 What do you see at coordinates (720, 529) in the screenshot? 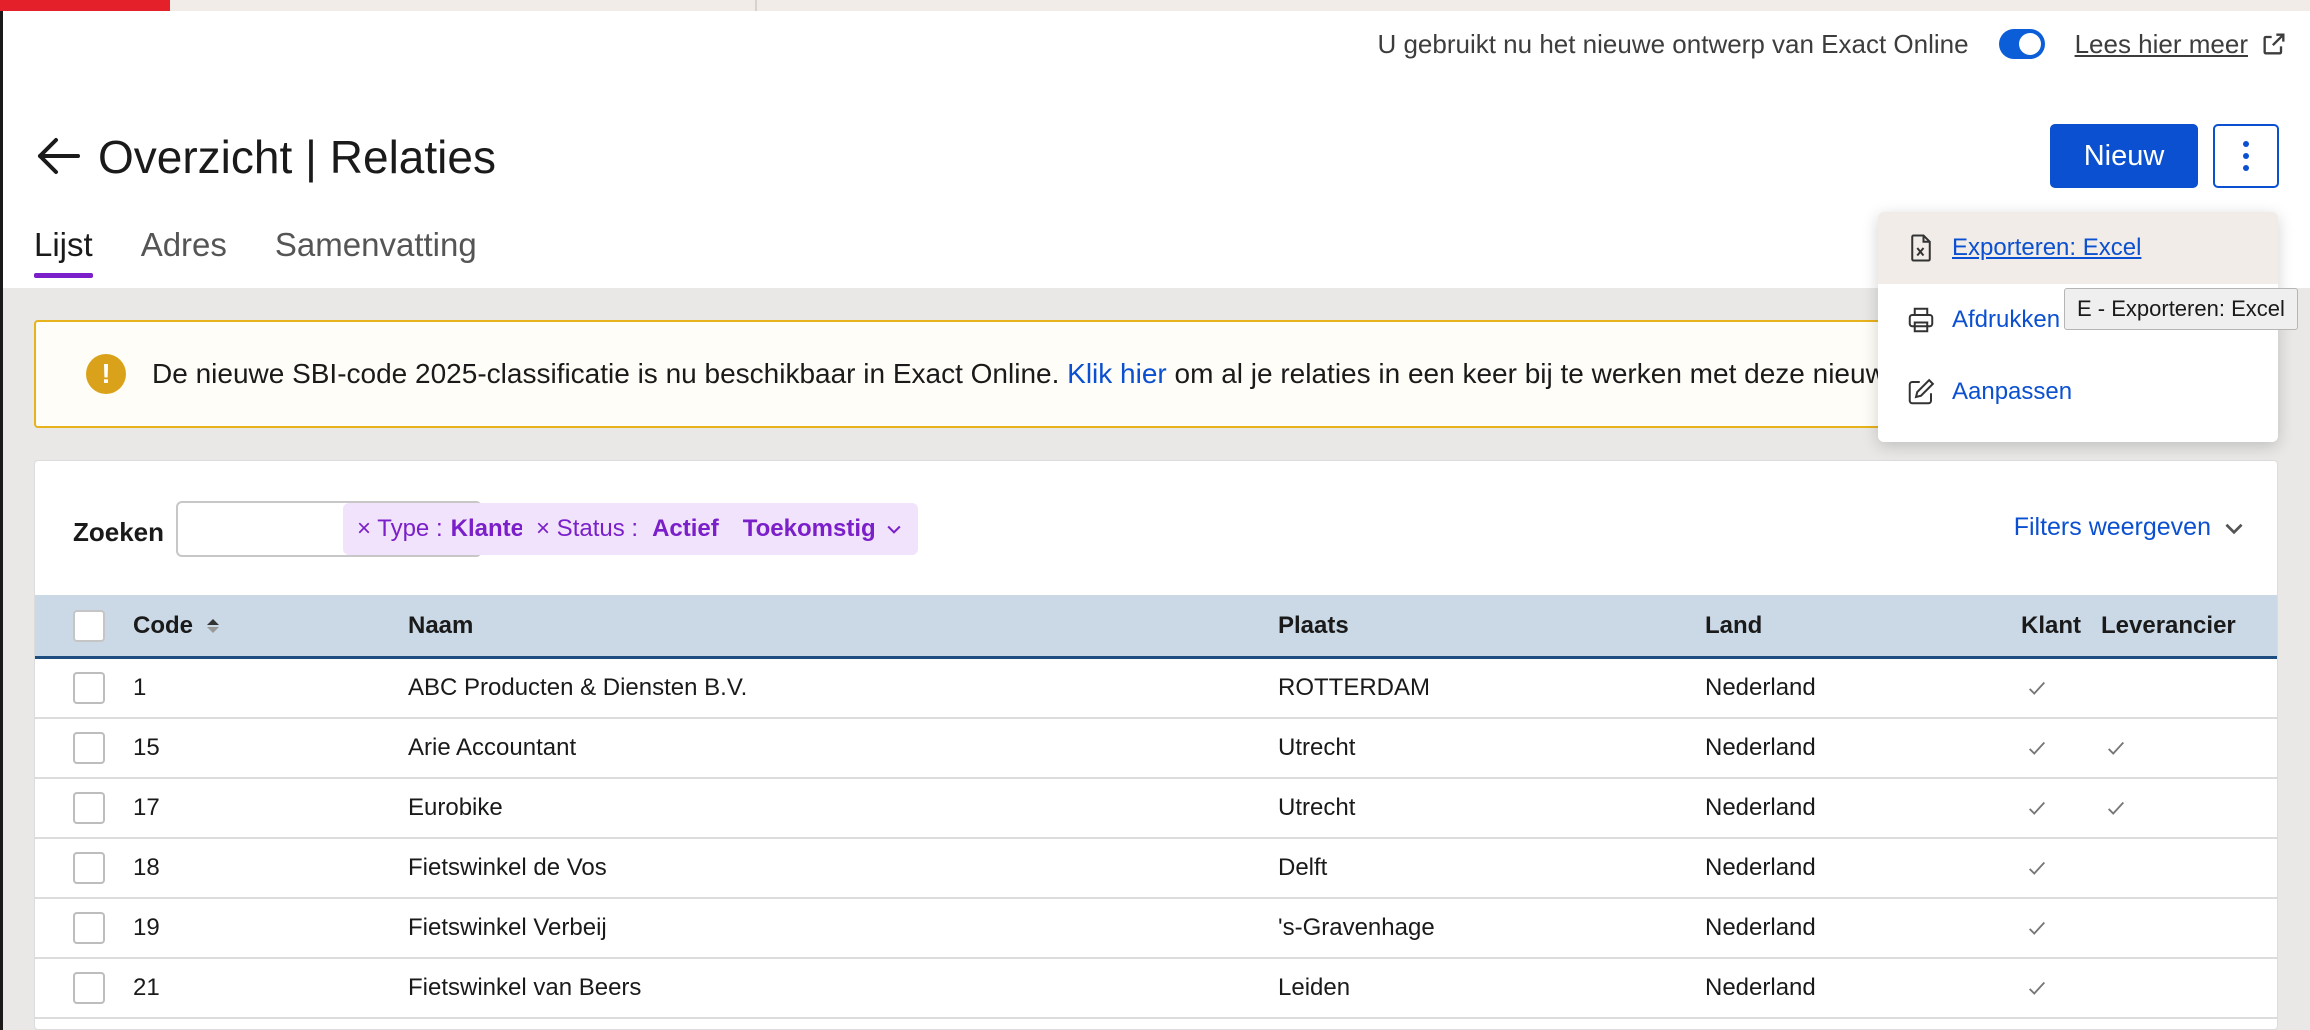
I see `filter-chip-status: × Status : Actief Toekomstig` at bounding box center [720, 529].